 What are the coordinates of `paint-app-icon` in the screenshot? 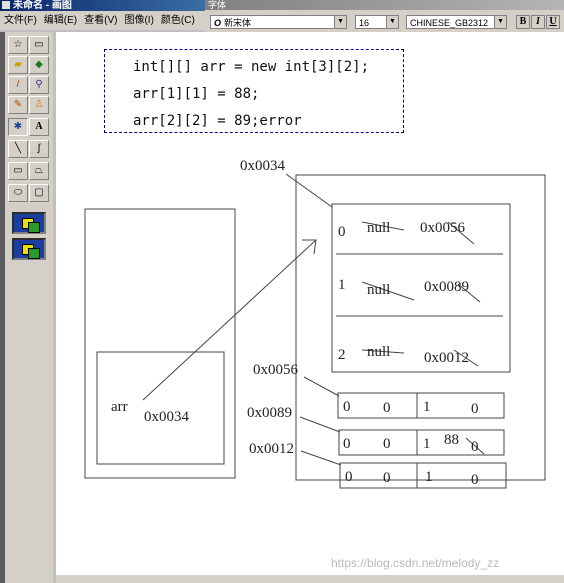 It's located at (6, 5).